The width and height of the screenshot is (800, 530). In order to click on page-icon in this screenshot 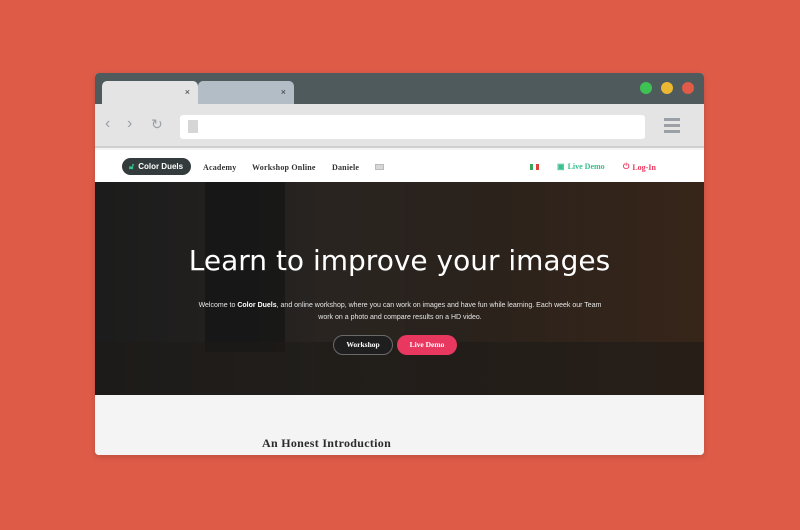, I will do `click(193, 126)`.